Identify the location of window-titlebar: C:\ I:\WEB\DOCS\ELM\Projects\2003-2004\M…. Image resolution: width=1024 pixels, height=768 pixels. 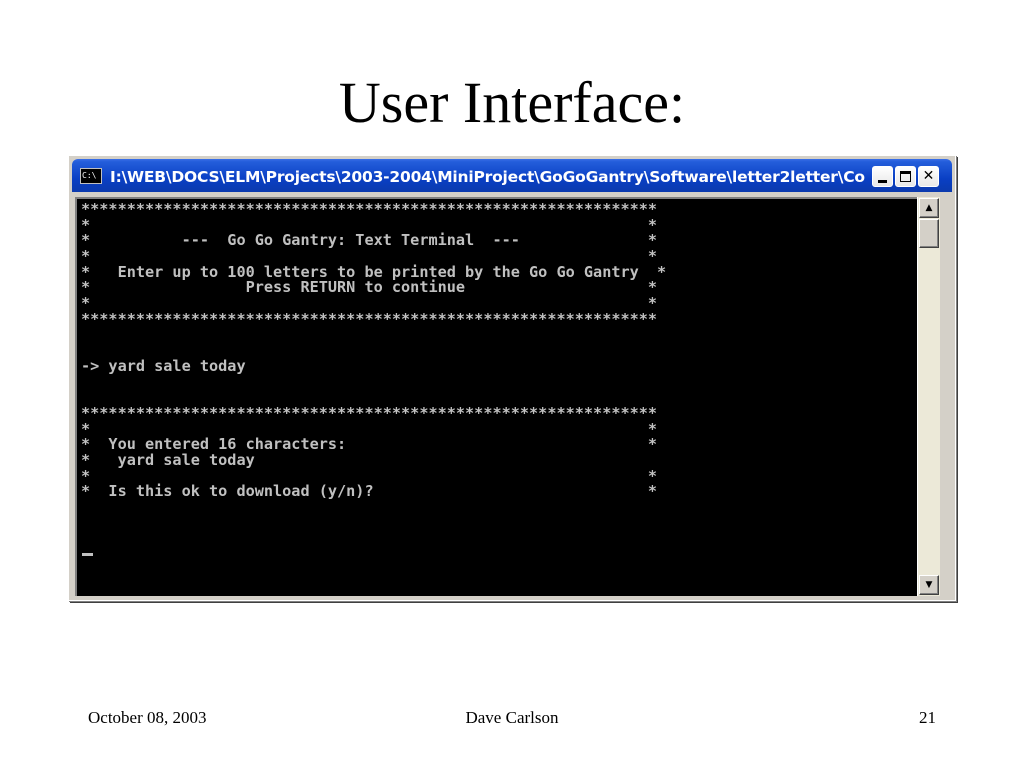
(512, 175).